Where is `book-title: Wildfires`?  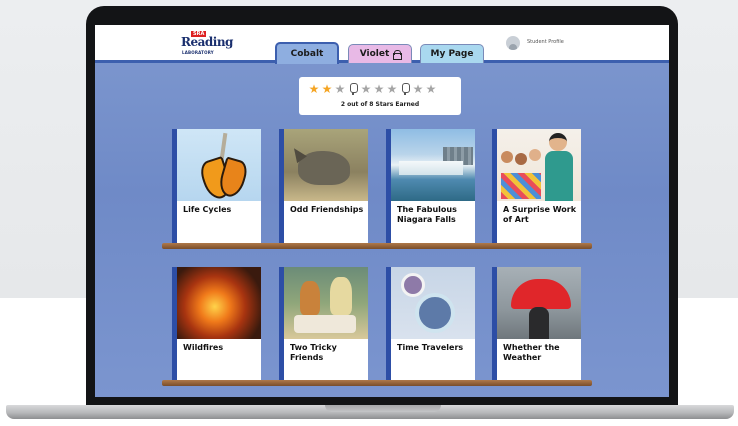 book-title: Wildfires is located at coordinates (203, 347).